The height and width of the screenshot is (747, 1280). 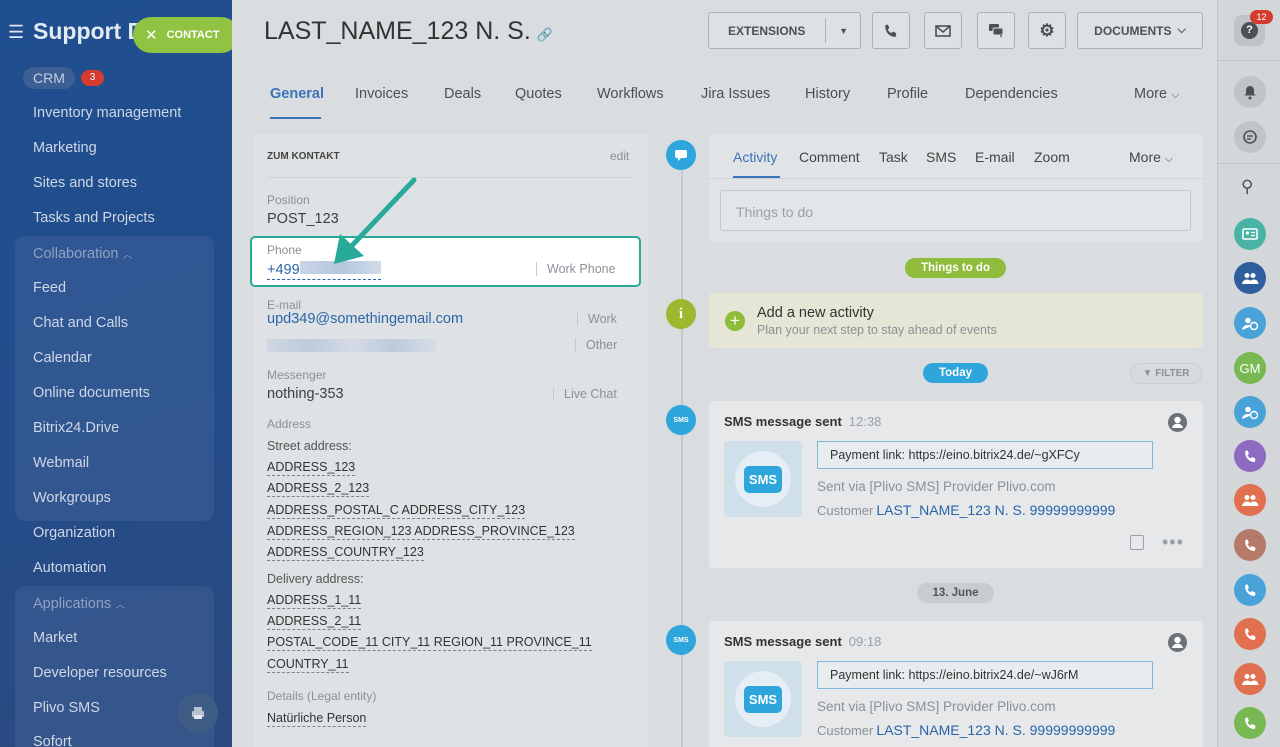 What do you see at coordinates (545, 34) in the screenshot?
I see `link-icon: 🔗` at bounding box center [545, 34].